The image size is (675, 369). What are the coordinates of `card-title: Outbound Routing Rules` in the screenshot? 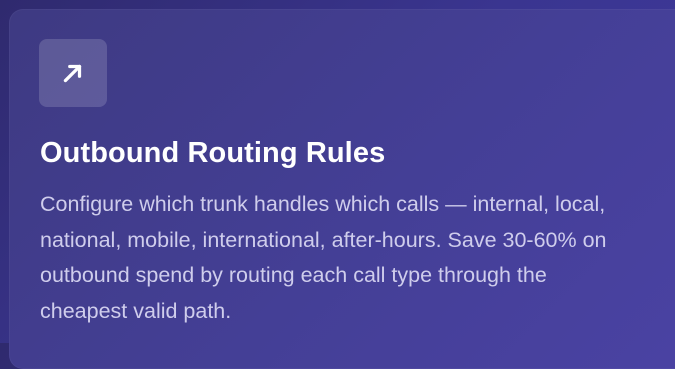 It's located at (213, 153).